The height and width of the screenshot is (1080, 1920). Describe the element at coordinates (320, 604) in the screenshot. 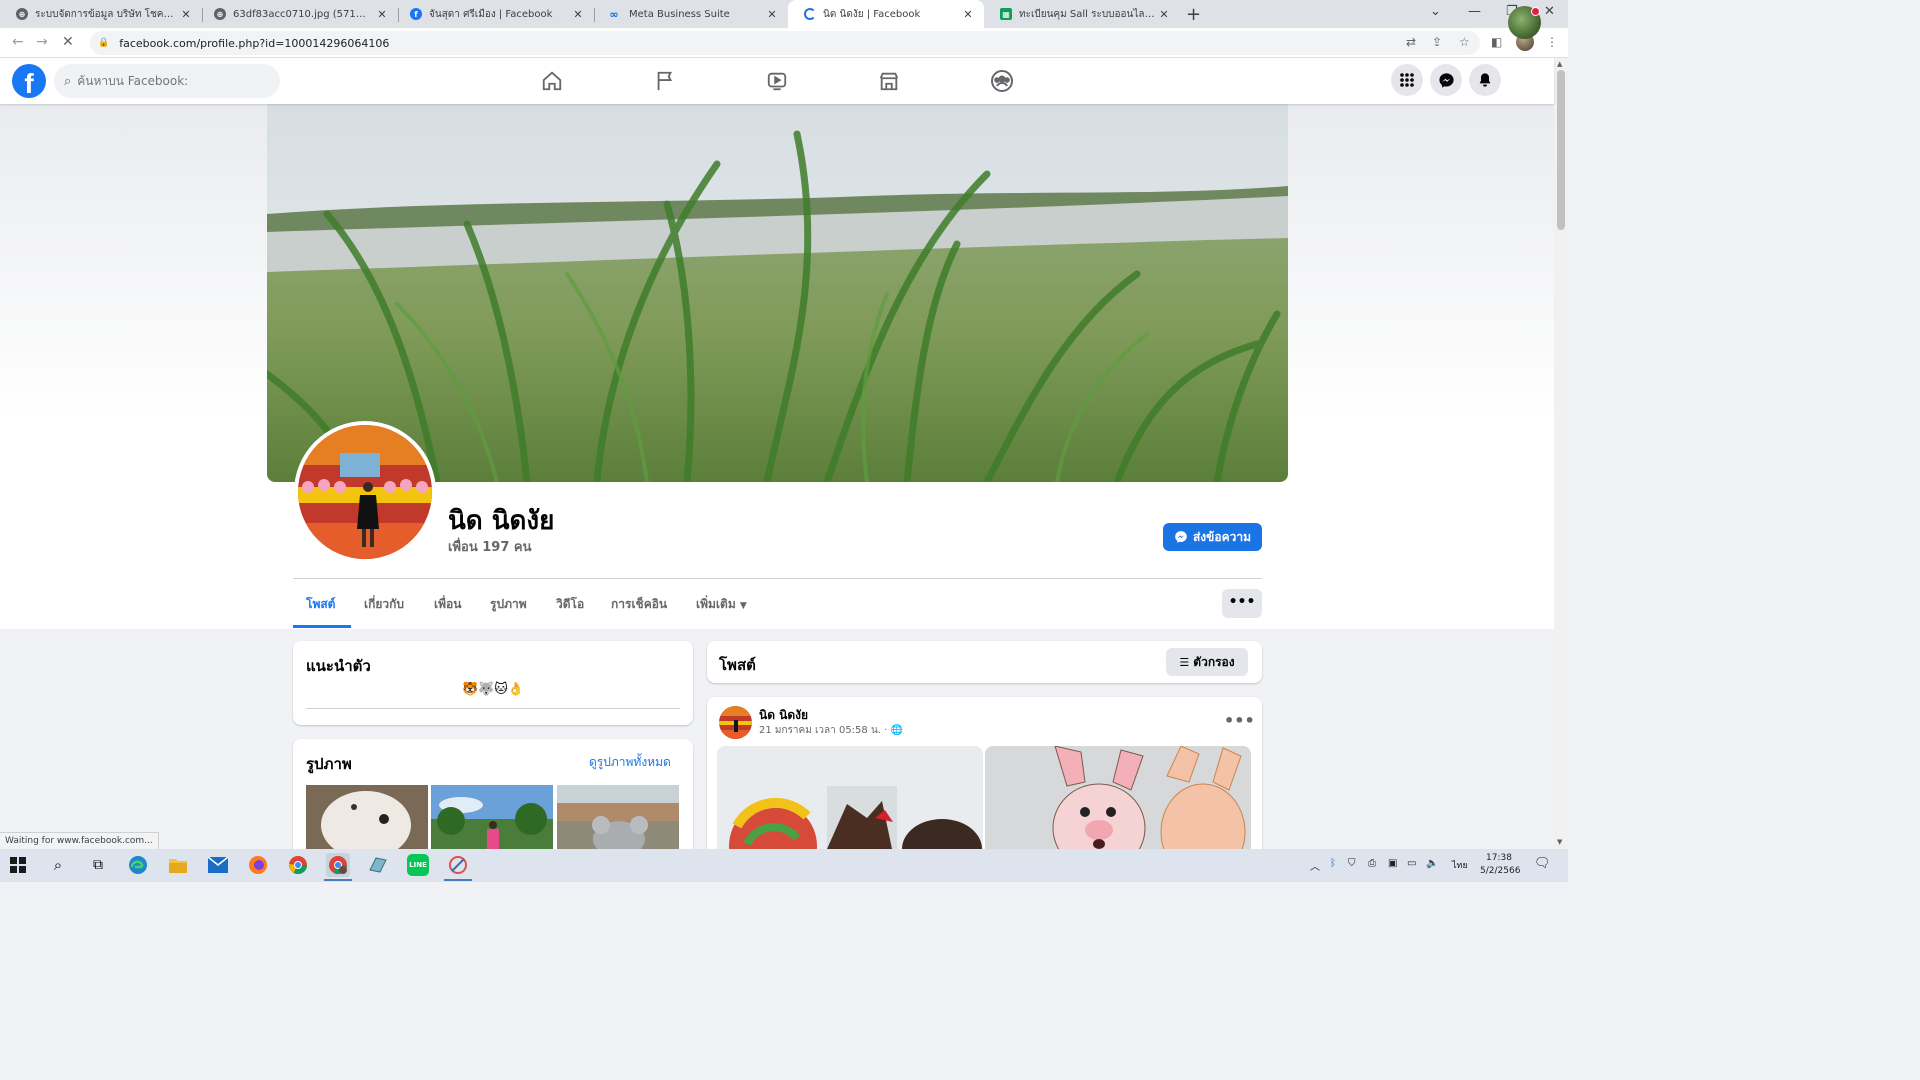

I see `tab-posts: โพสต์` at that location.